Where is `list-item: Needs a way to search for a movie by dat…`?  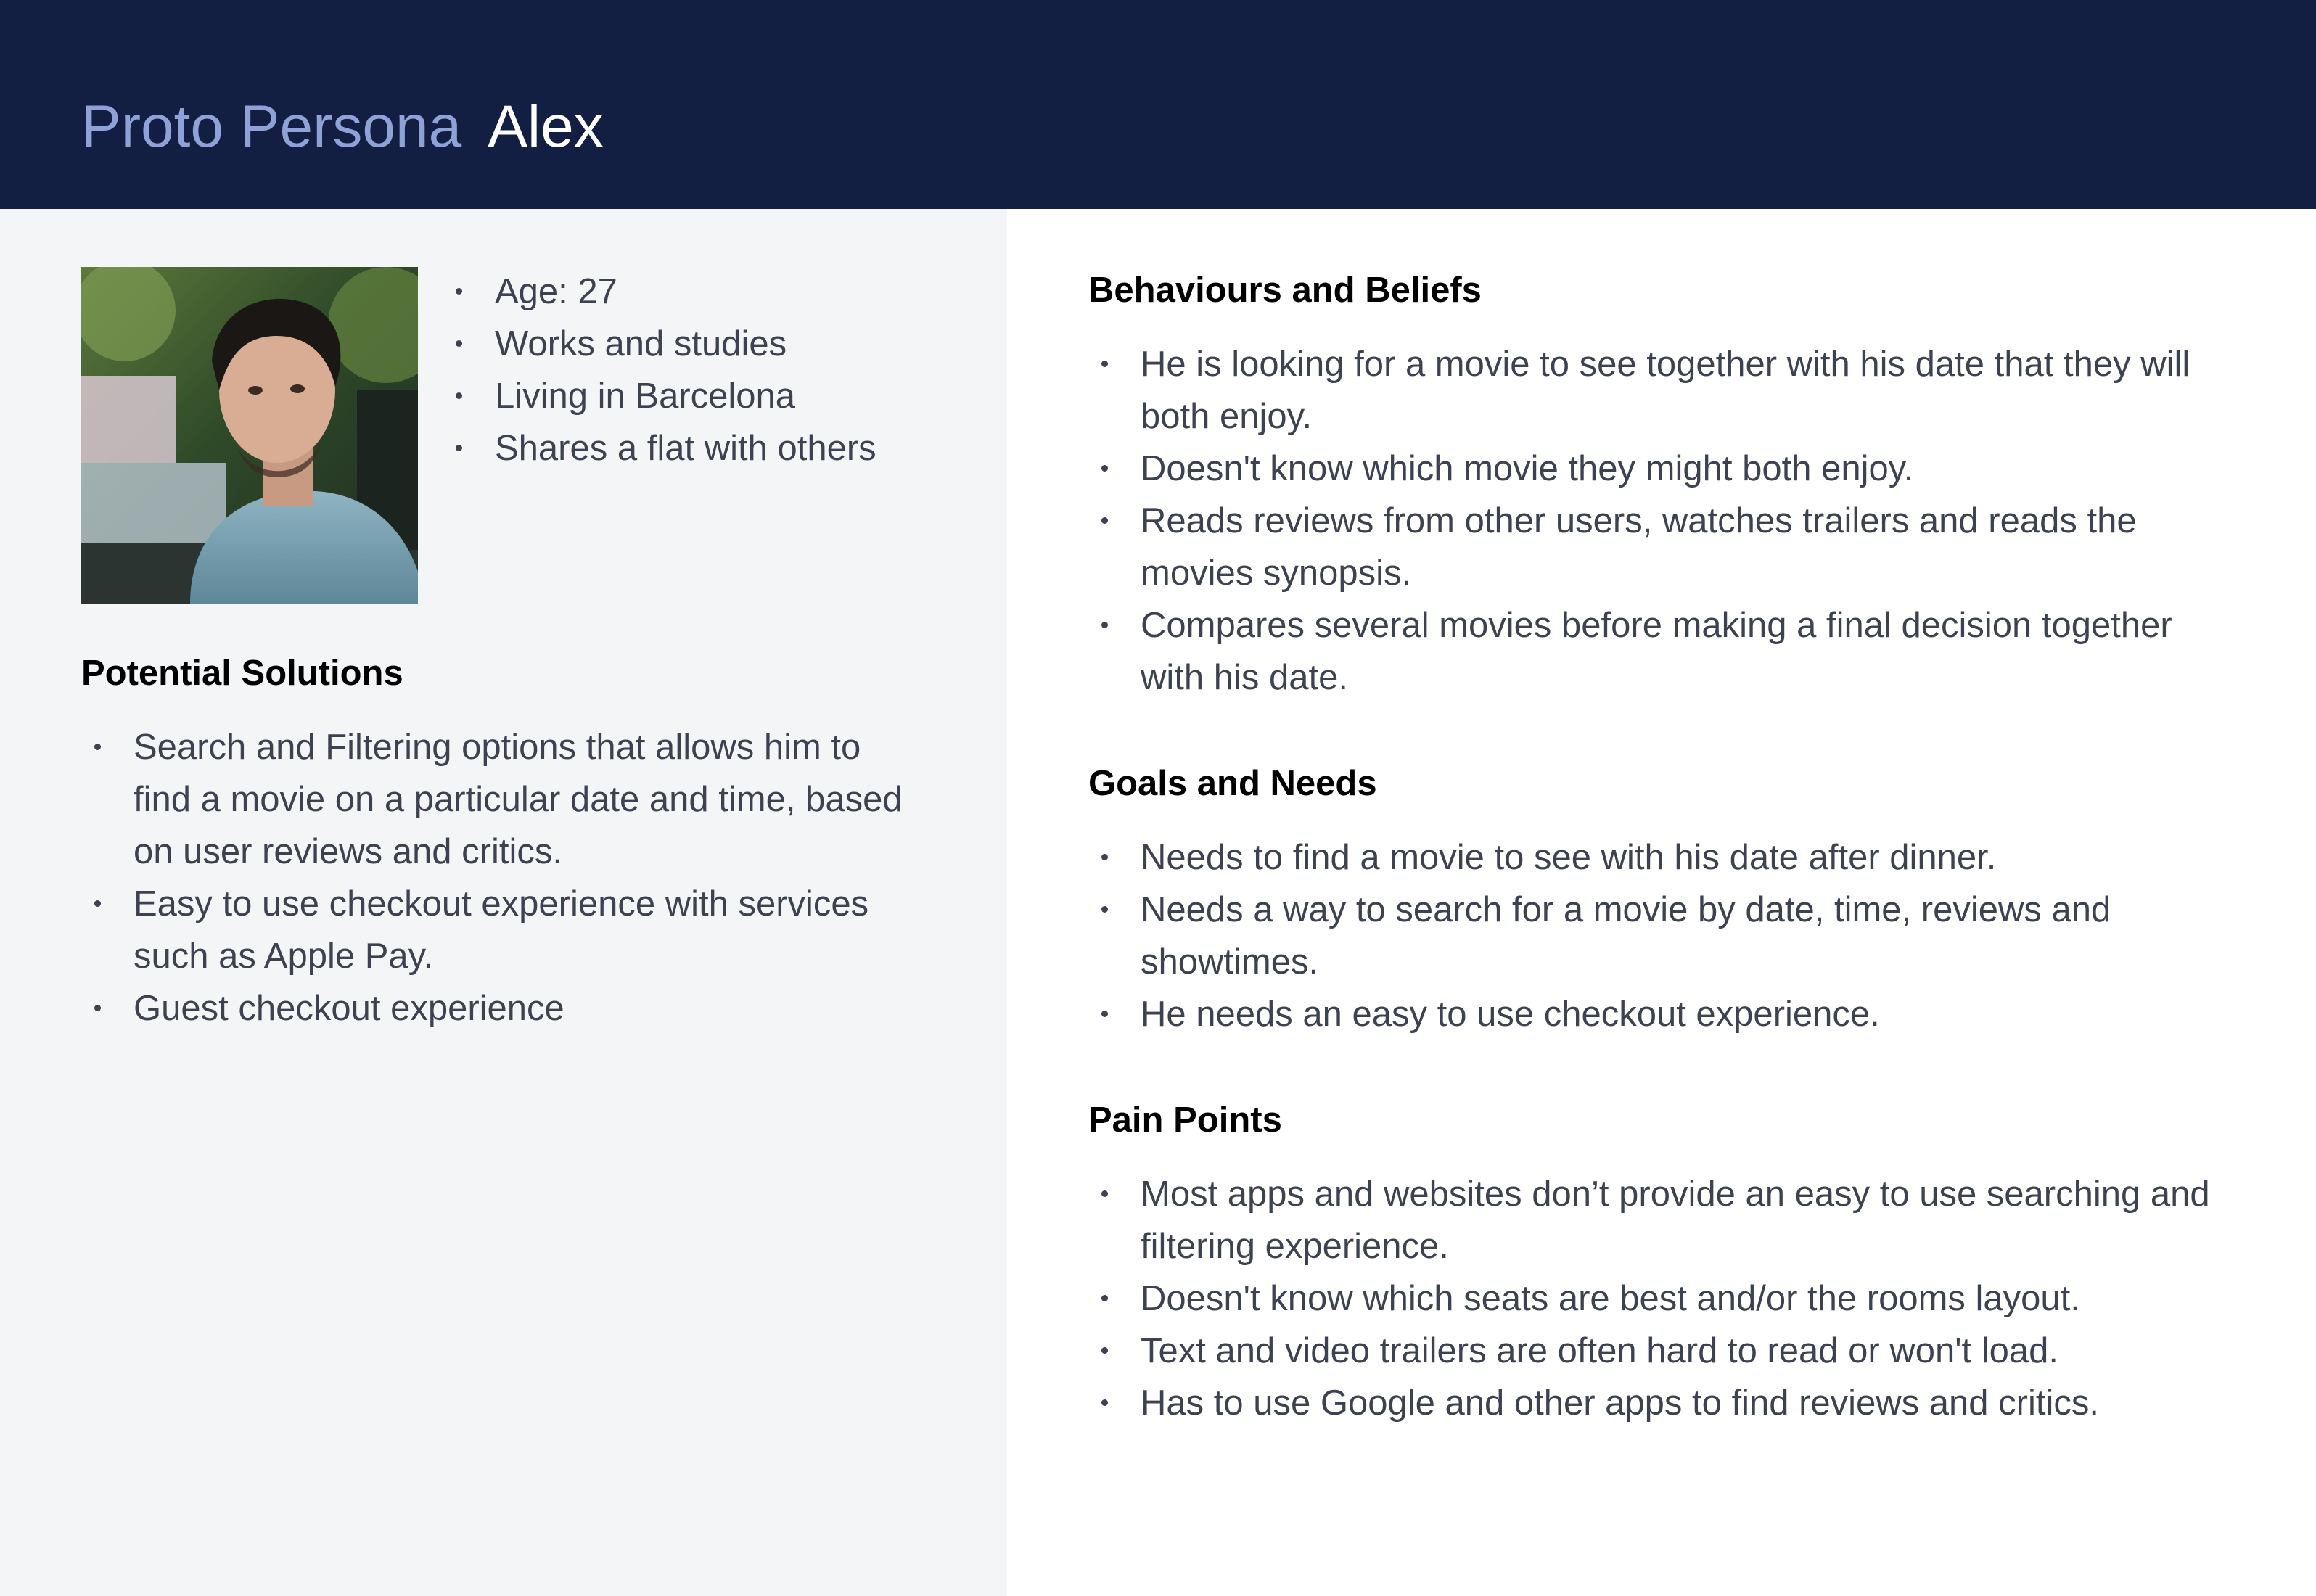
list-item: Needs a way to search for a movie by dat… is located at coordinates (1654, 936).